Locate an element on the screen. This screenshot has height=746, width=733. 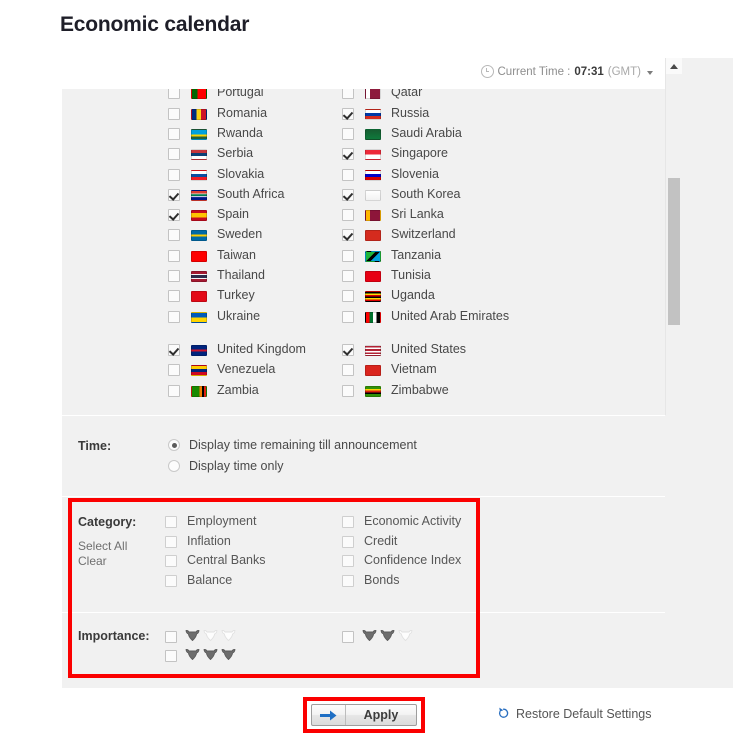
category-checkbox-item: Inflation is located at coordinates (198, 541).